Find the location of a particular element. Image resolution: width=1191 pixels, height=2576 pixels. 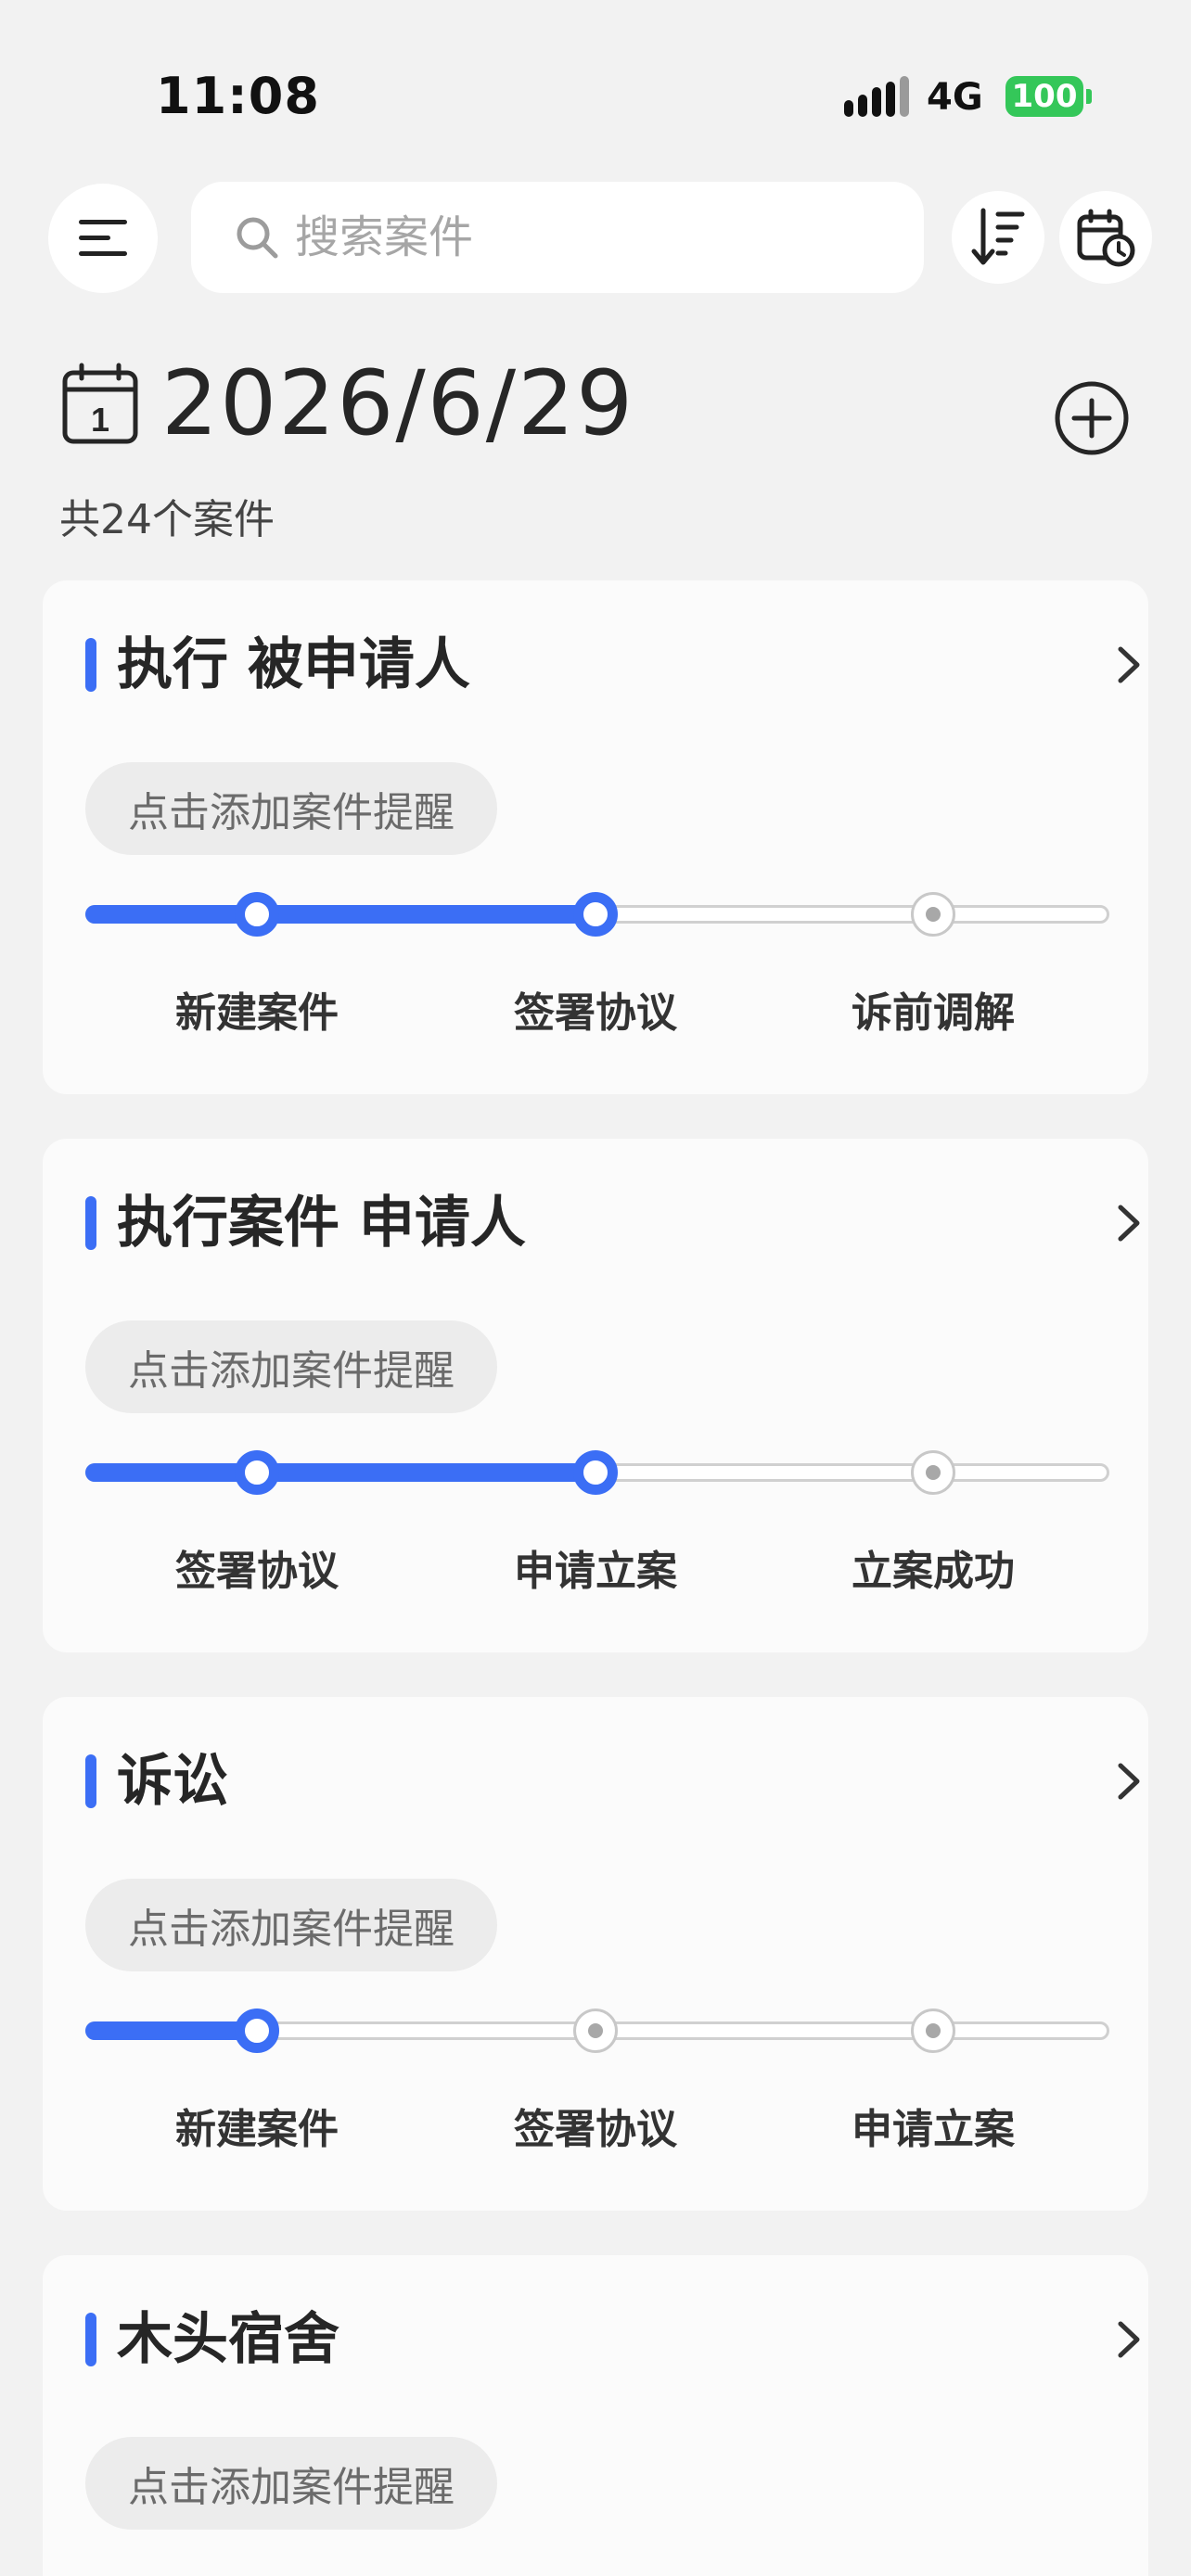

step-label: 诉前调解 is located at coordinates (933, 1013).